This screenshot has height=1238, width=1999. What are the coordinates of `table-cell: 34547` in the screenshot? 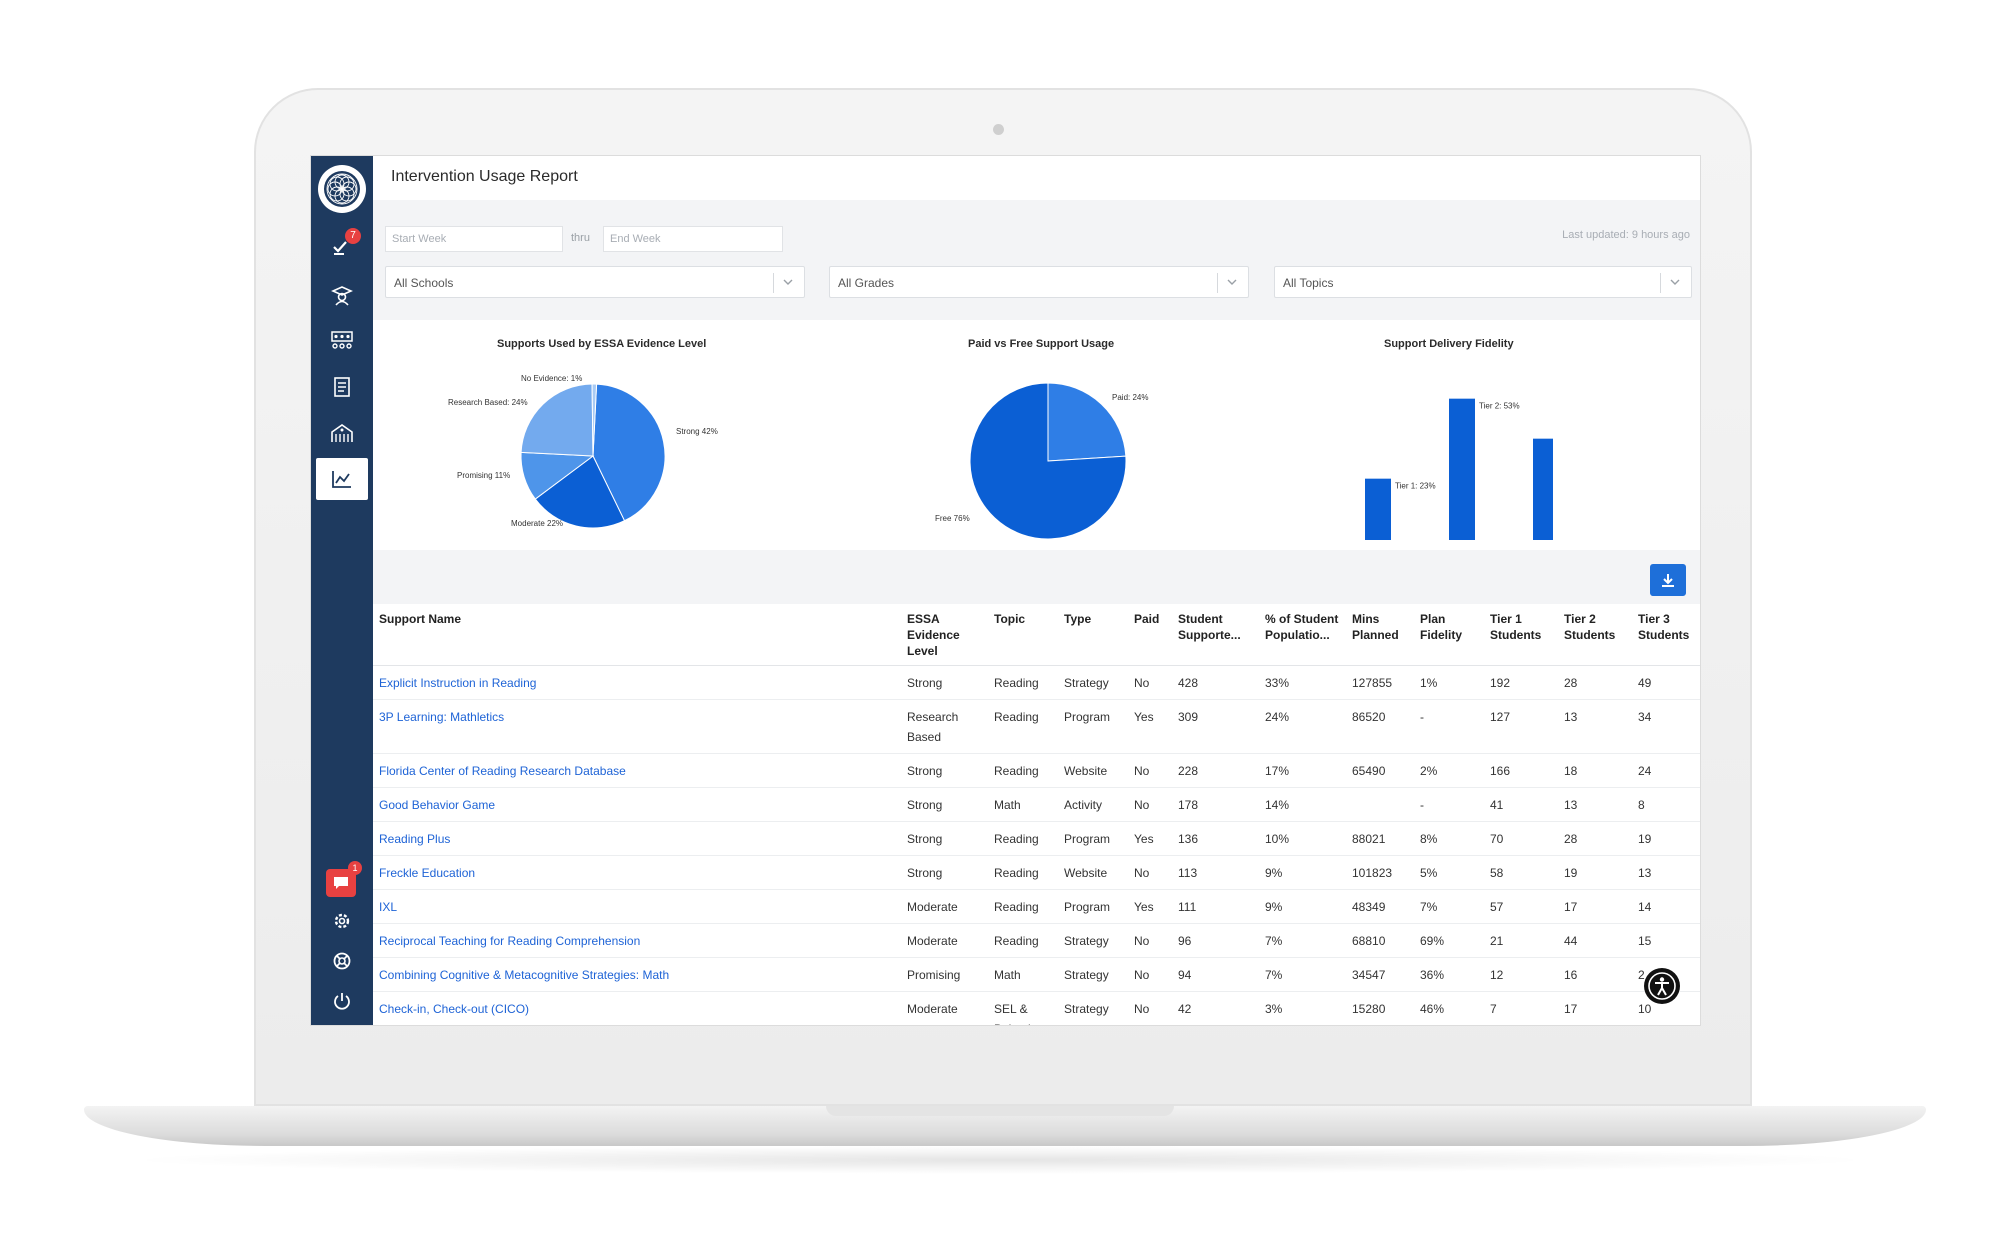 It's located at (1380, 974).